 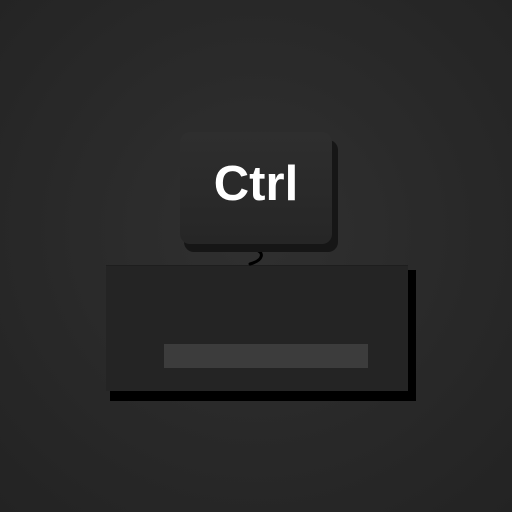 I want to click on spacebar-icon, so click(x=266, y=356).